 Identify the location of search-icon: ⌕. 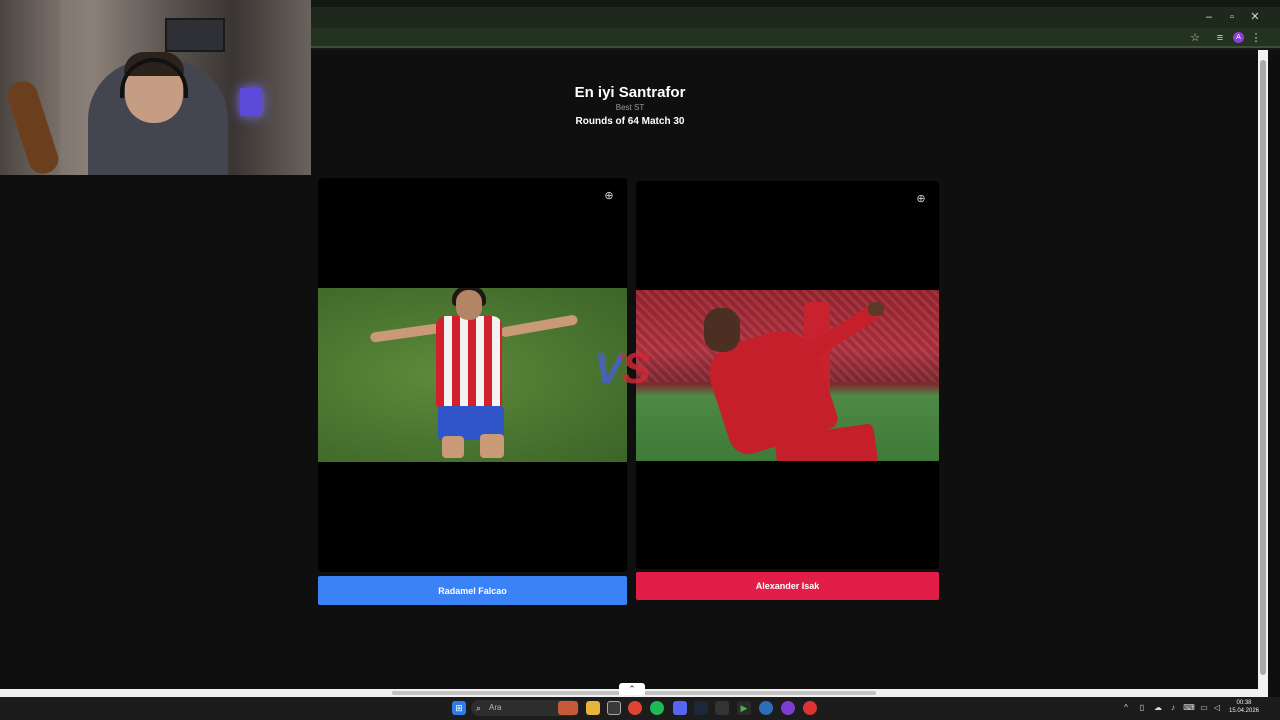
(479, 708).